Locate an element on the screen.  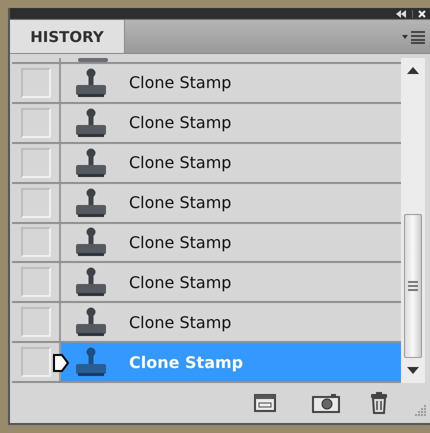
trash-icon is located at coordinates (379, 403).